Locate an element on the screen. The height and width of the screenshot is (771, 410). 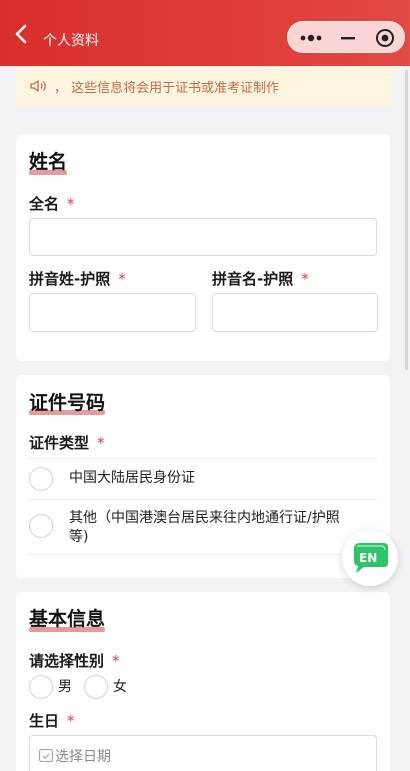
close-mini-program-icon is located at coordinates (385, 38).